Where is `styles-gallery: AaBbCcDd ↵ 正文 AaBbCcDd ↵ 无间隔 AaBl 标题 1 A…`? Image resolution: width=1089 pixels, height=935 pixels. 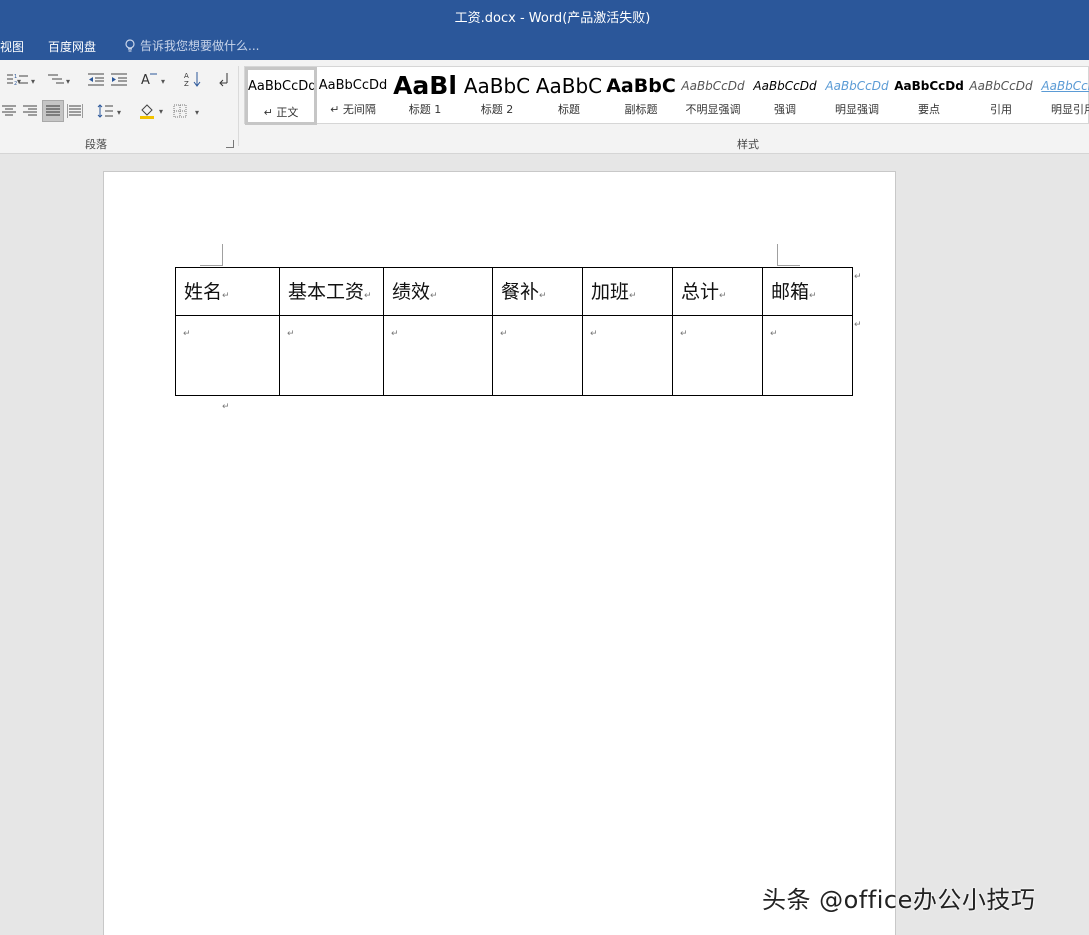
styles-gallery: AaBbCcDd ↵ 正文 AaBbCcDd ↵ 无间隔 AaBl 标题 1 A… is located at coordinates (666, 95).